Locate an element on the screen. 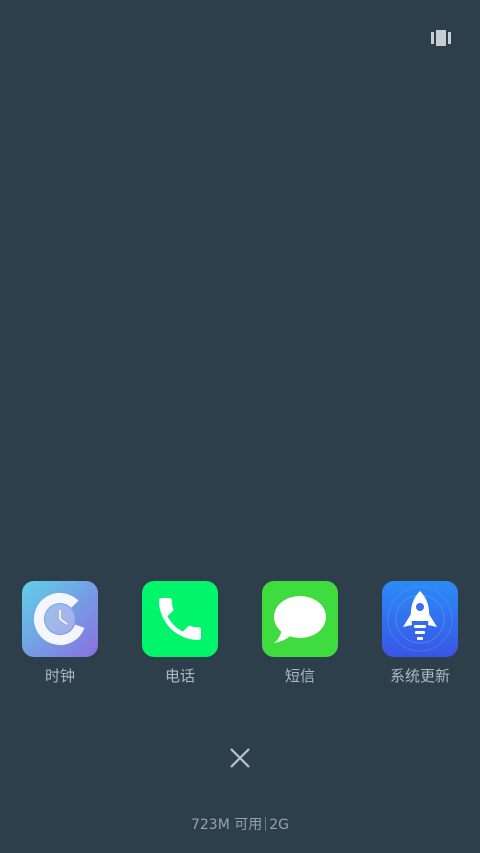 The image size is (480, 853). clock-app-icon is located at coordinates (60, 619).